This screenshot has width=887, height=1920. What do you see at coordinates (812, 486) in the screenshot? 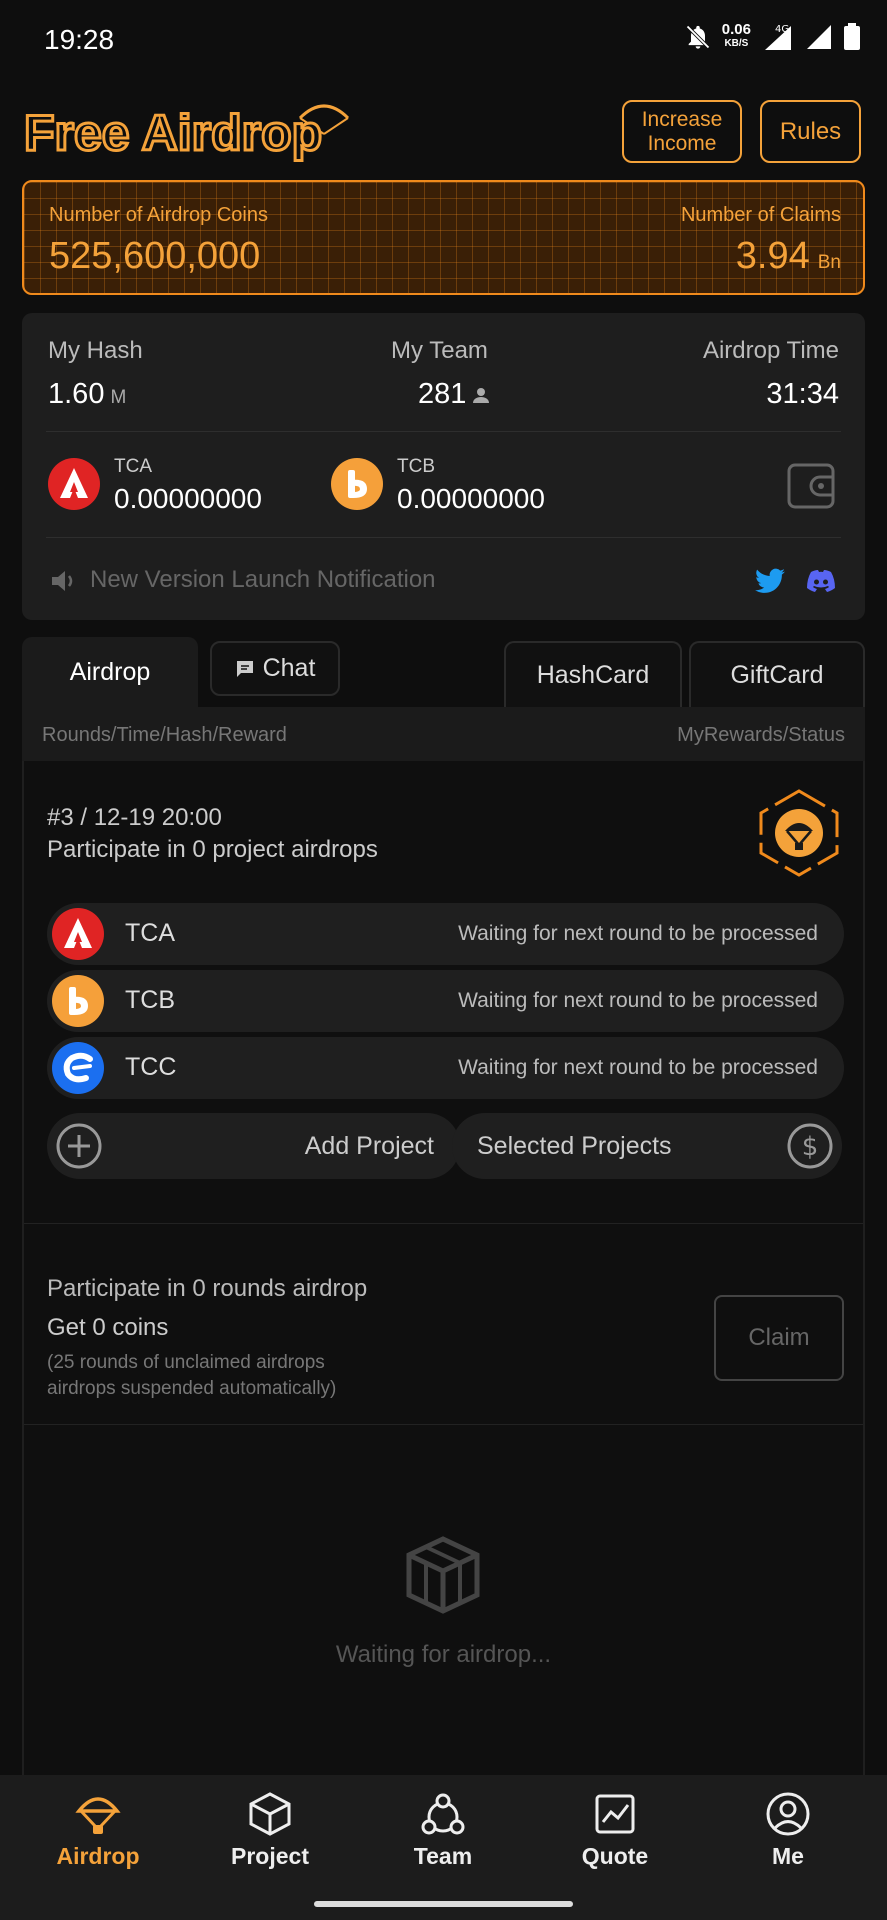
I see `wallet-icon` at bounding box center [812, 486].